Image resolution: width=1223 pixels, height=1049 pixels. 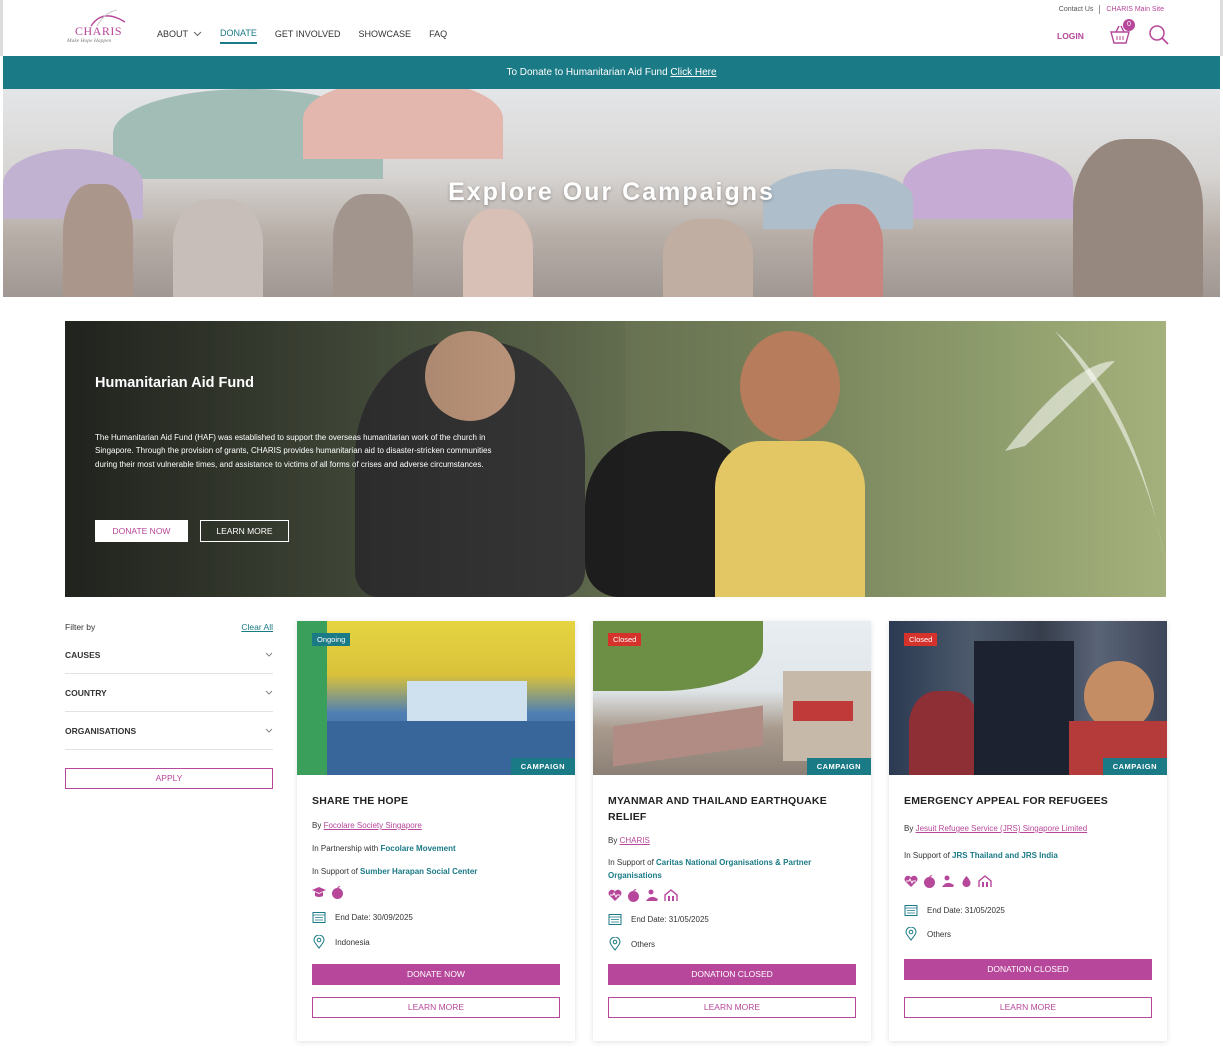 What do you see at coordinates (83, 654) in the screenshot?
I see `filter-causes-label: CAUSES` at bounding box center [83, 654].